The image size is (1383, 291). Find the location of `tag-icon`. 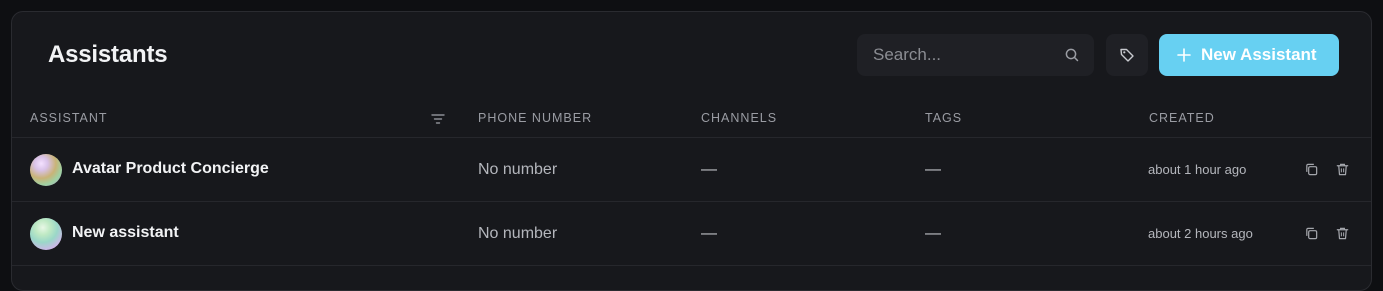

tag-icon is located at coordinates (1127, 55).